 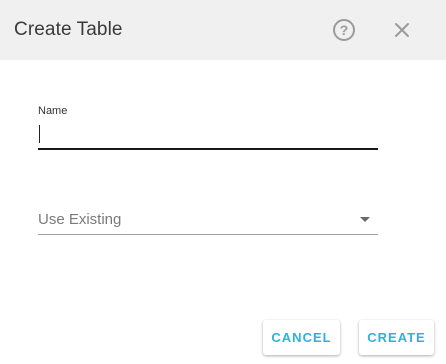 I want to click on help-icon: ?, so click(x=344, y=30).